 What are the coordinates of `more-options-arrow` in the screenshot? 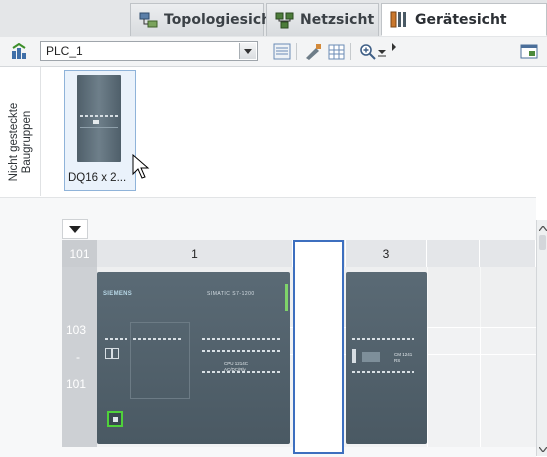 It's located at (394, 46).